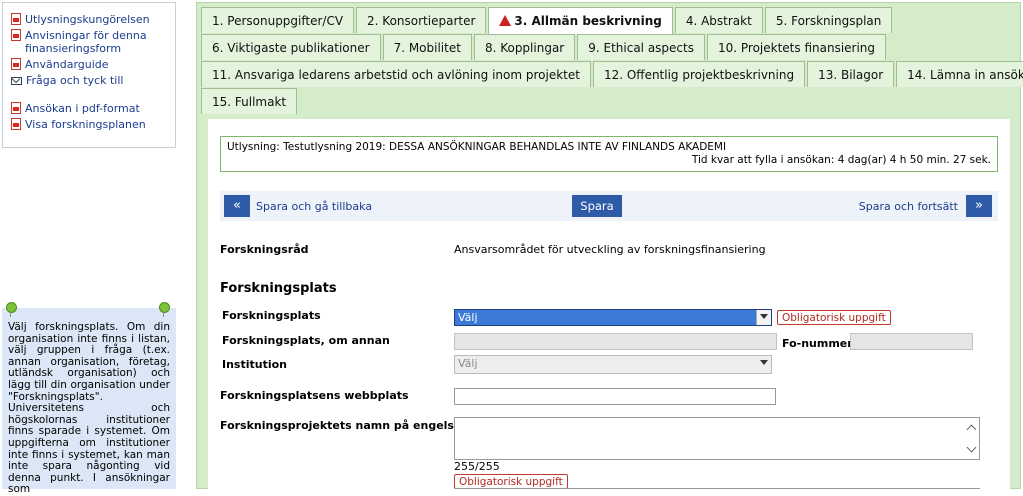 This screenshot has width=1023, height=496. What do you see at coordinates (278, 288) in the screenshot?
I see `section-title: Forskningsplats` at bounding box center [278, 288].